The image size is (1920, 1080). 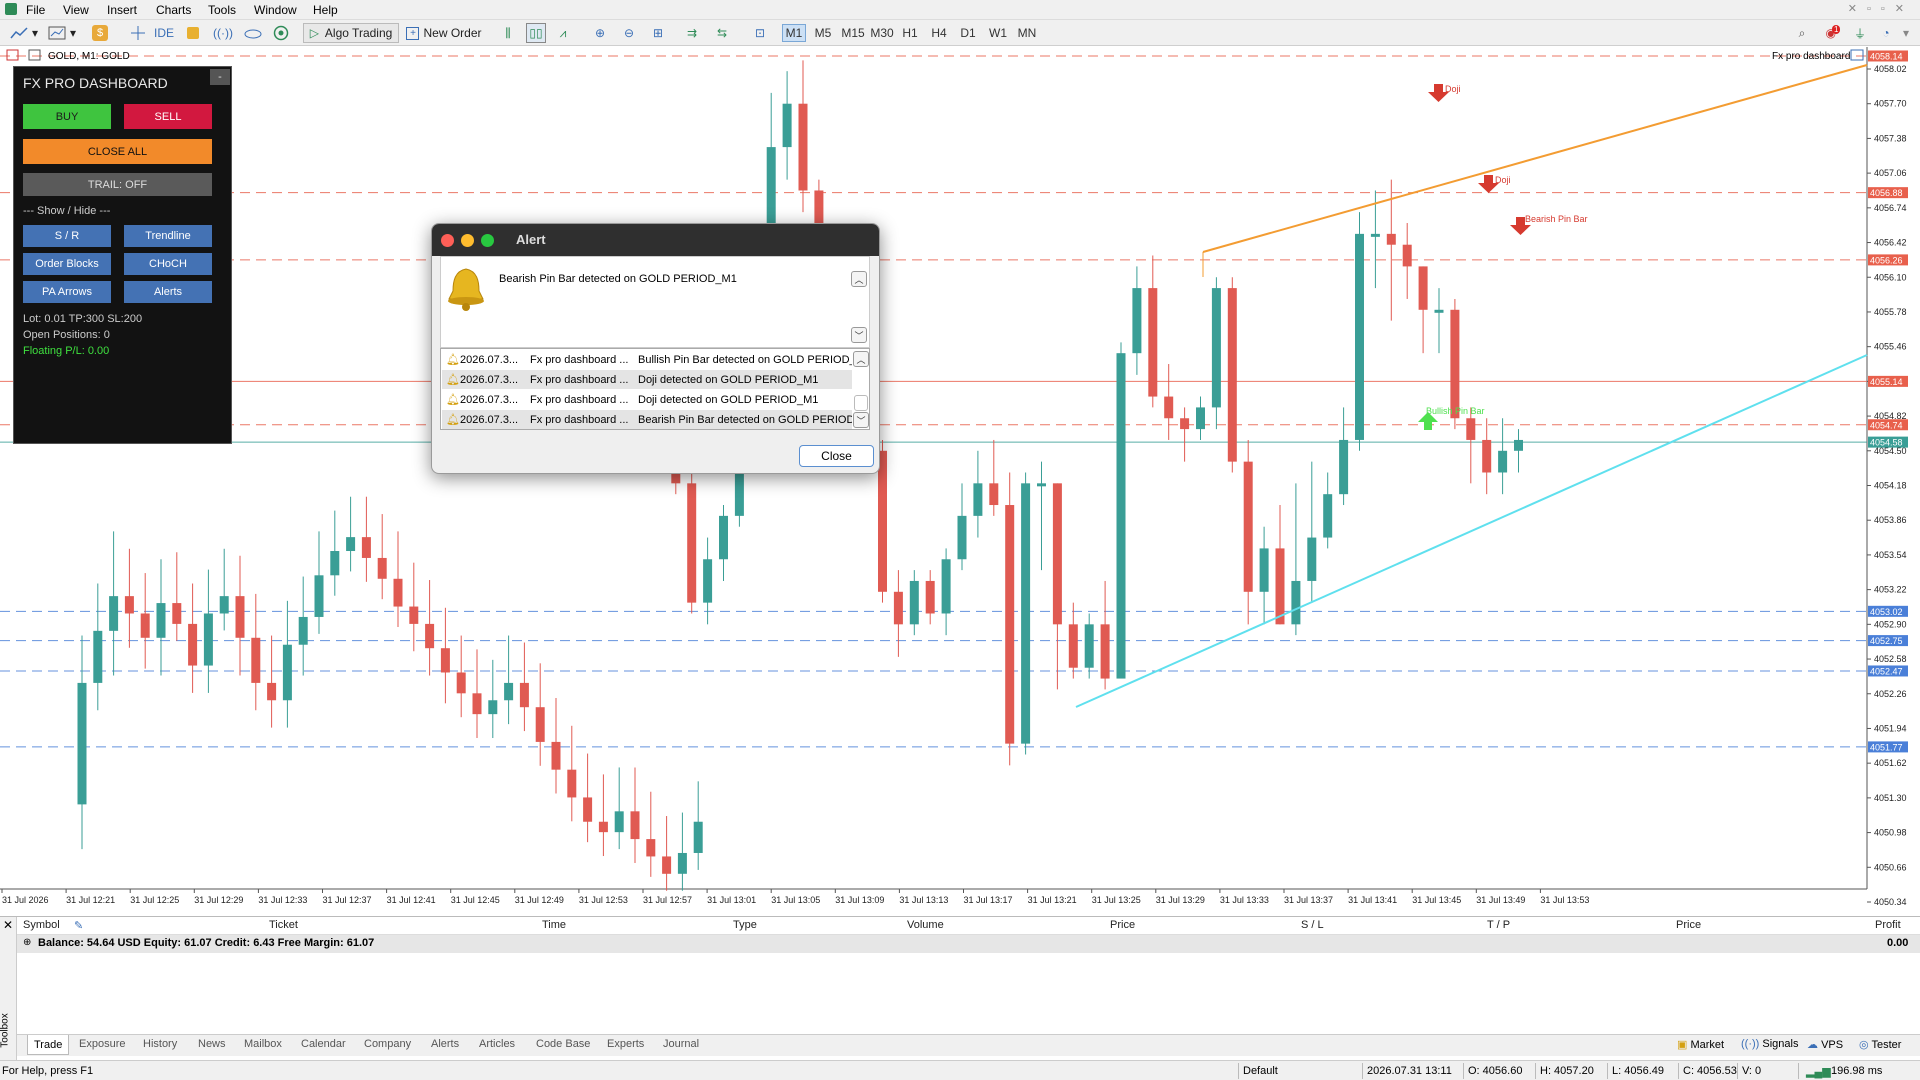 I want to click on column-type: Type, so click(x=745, y=925).